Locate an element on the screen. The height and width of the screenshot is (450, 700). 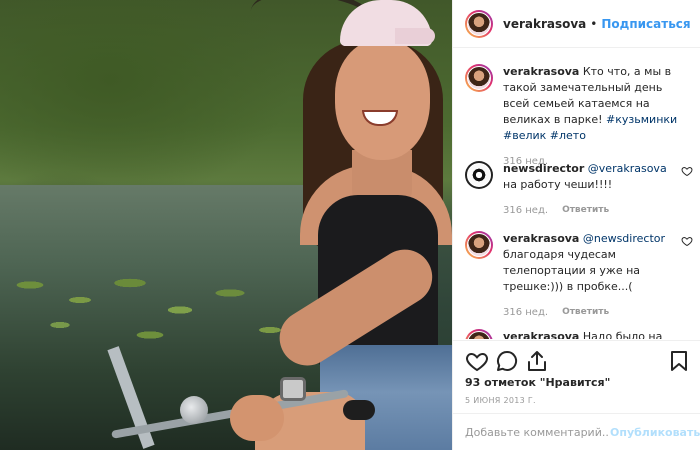
comment-icon is located at coordinates (507, 361).